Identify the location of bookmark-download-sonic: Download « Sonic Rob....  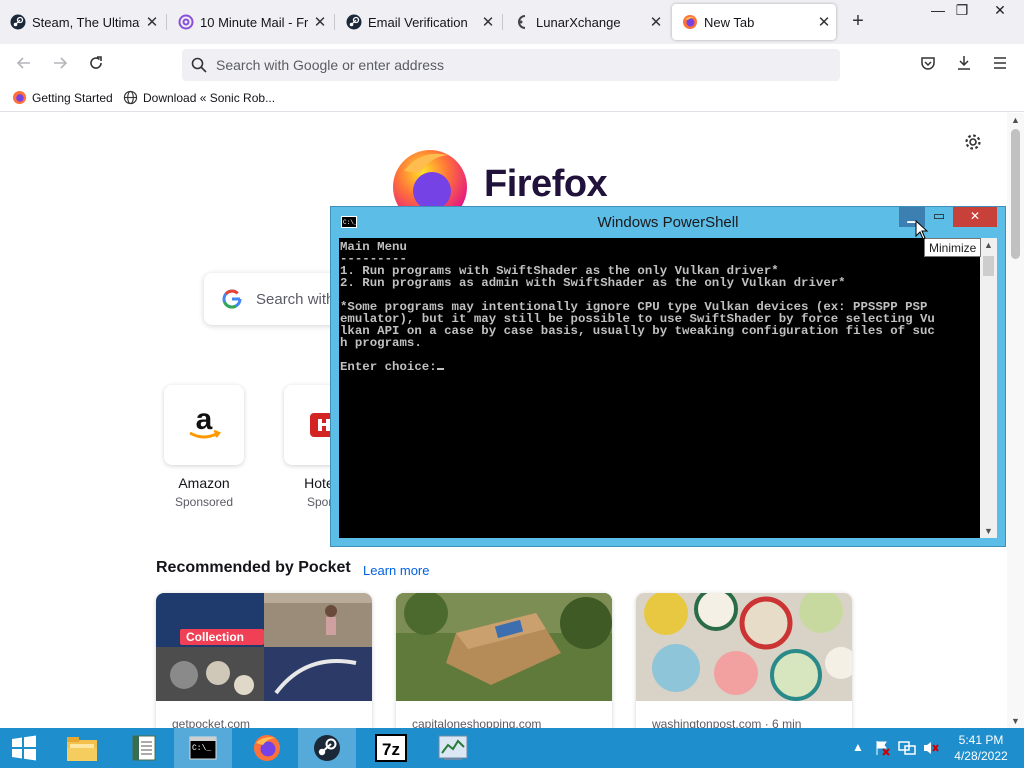
(199, 97).